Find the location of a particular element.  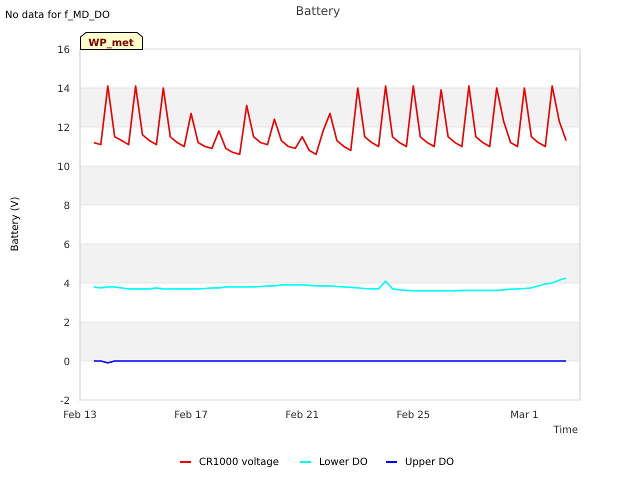

chart-title: Battery is located at coordinates (318, 11).